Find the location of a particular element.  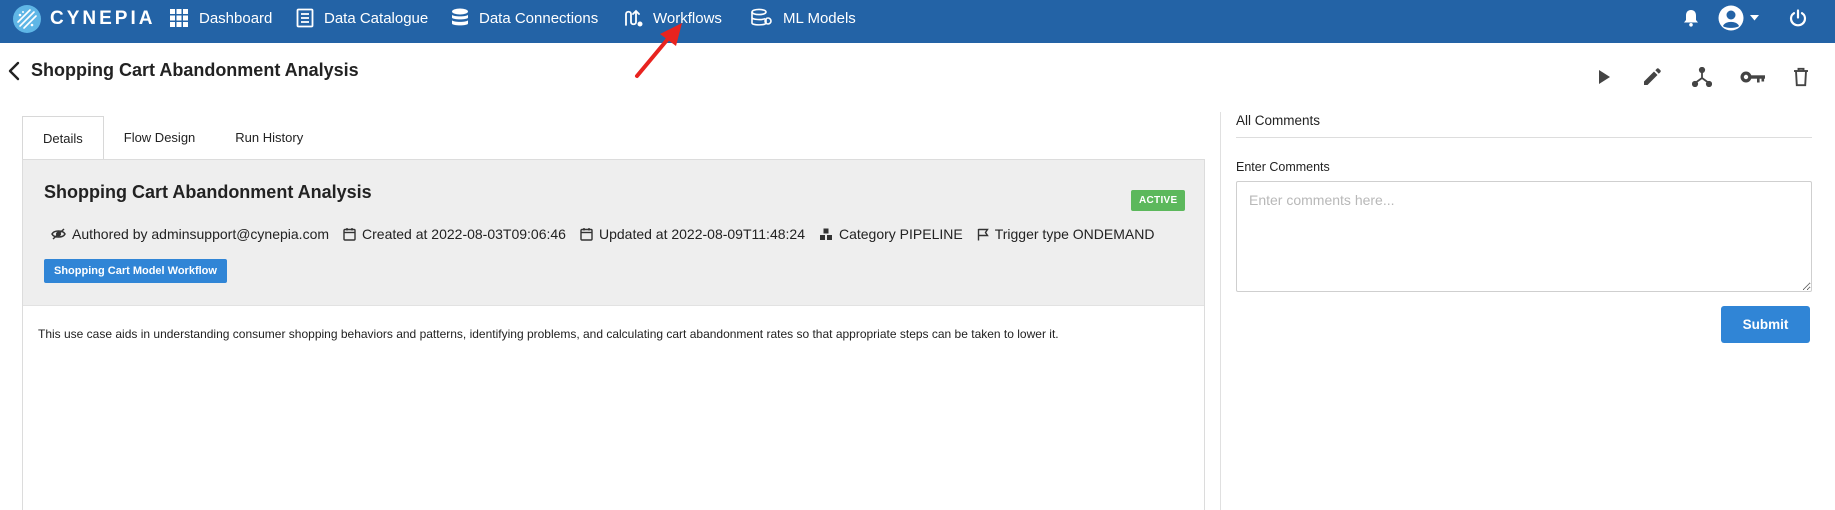

tab-details: Details is located at coordinates (63, 137).